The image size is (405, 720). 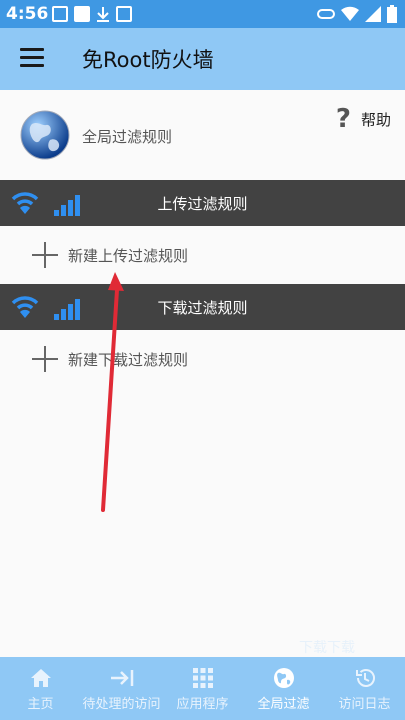 I want to click on status-time: 4:56, so click(x=27, y=14).